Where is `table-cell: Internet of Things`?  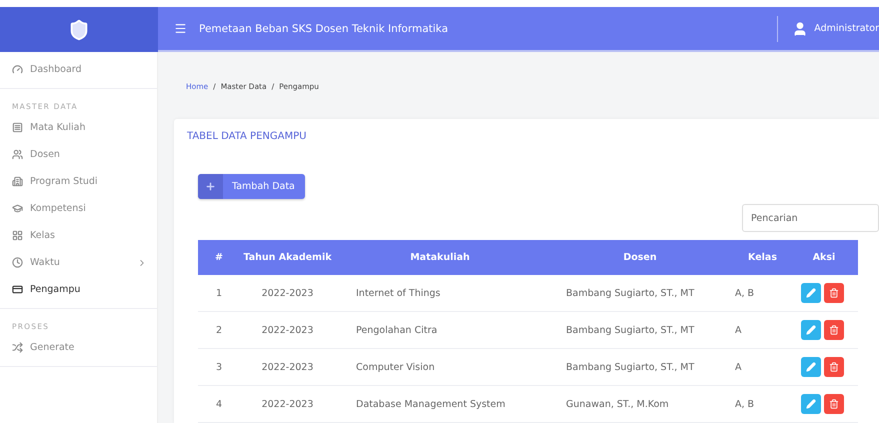
table-cell: Internet of Things is located at coordinates (398, 293).